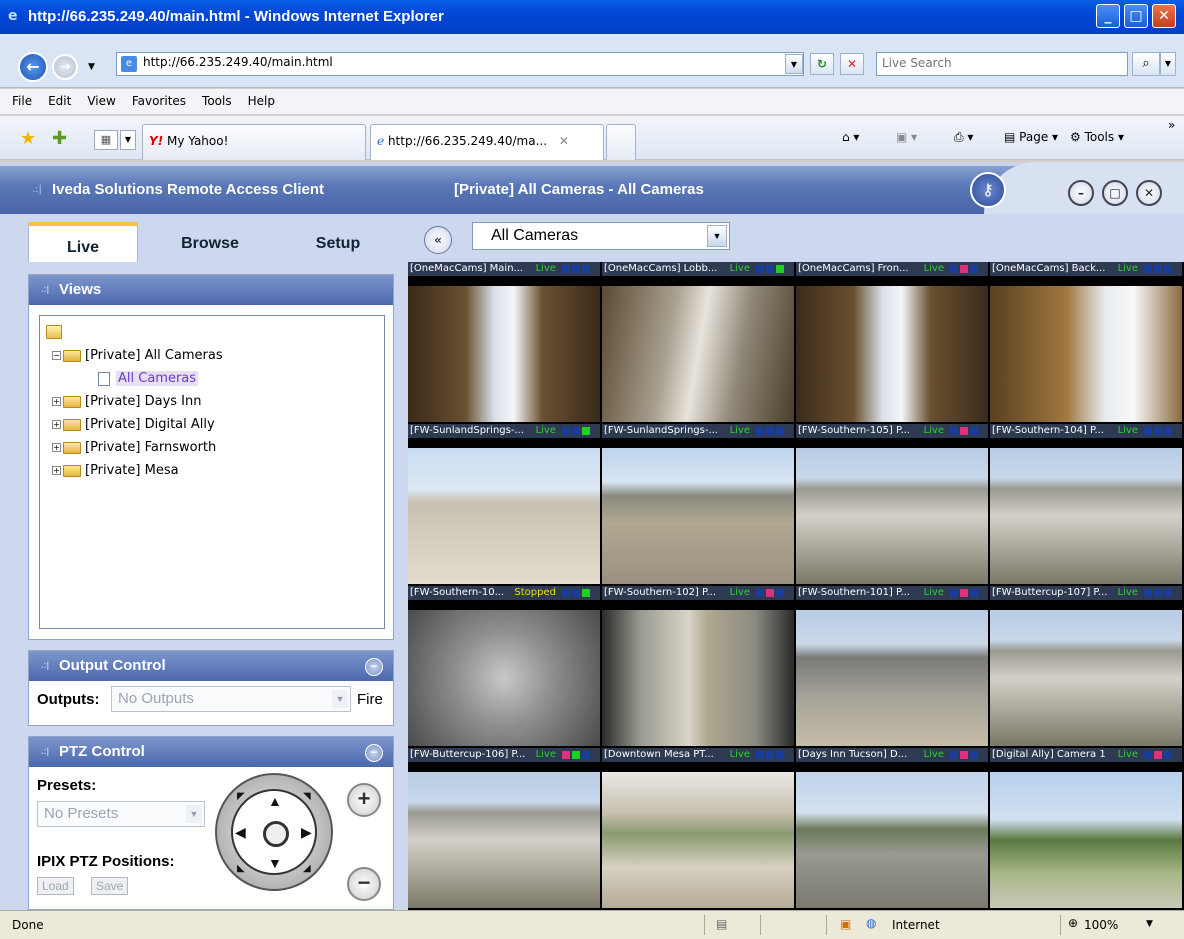 The width and height of the screenshot is (1184, 939). What do you see at coordinates (217, 98) in the screenshot?
I see `menu-tools: Tools` at bounding box center [217, 98].